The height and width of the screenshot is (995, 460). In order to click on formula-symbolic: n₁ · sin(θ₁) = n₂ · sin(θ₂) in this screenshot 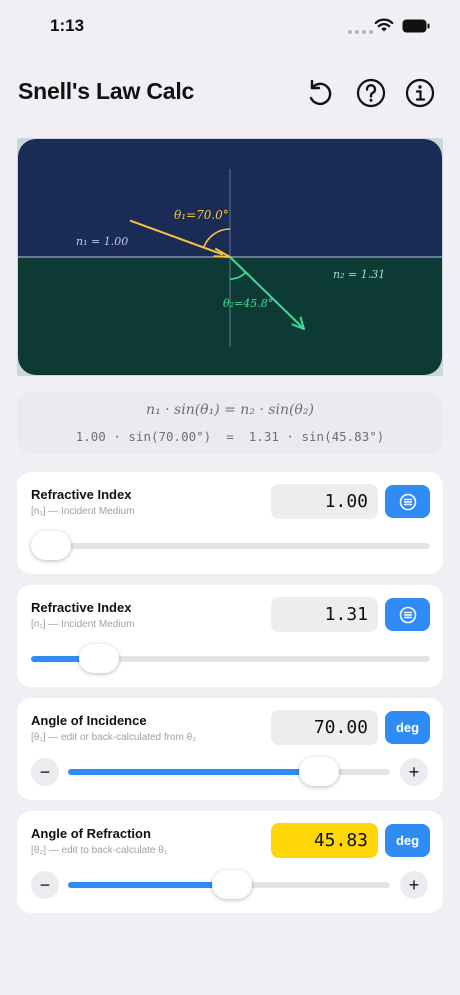, I will do `click(230, 410)`.